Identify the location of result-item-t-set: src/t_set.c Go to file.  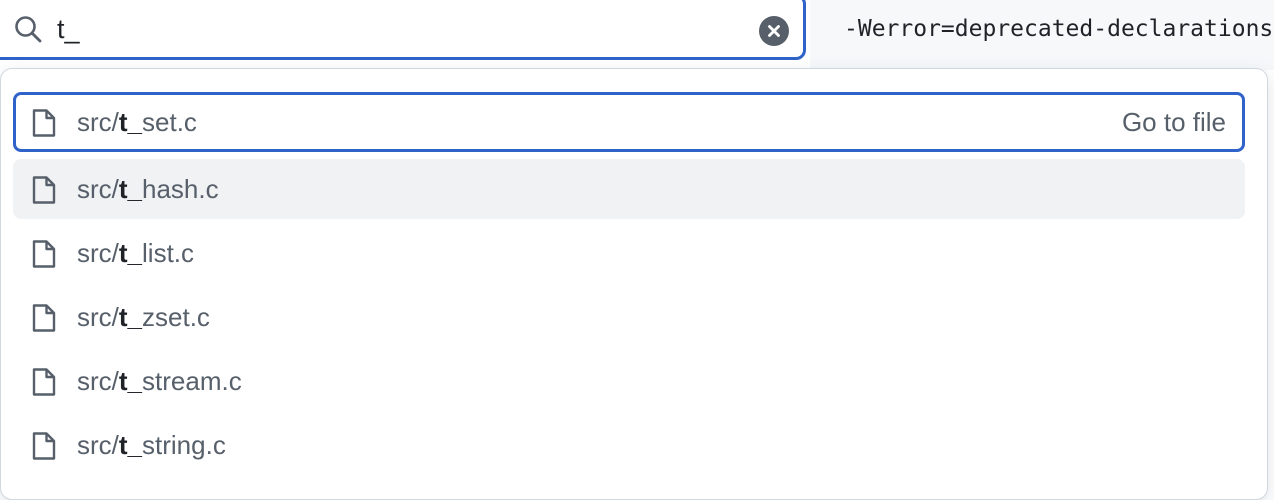
(629, 122).